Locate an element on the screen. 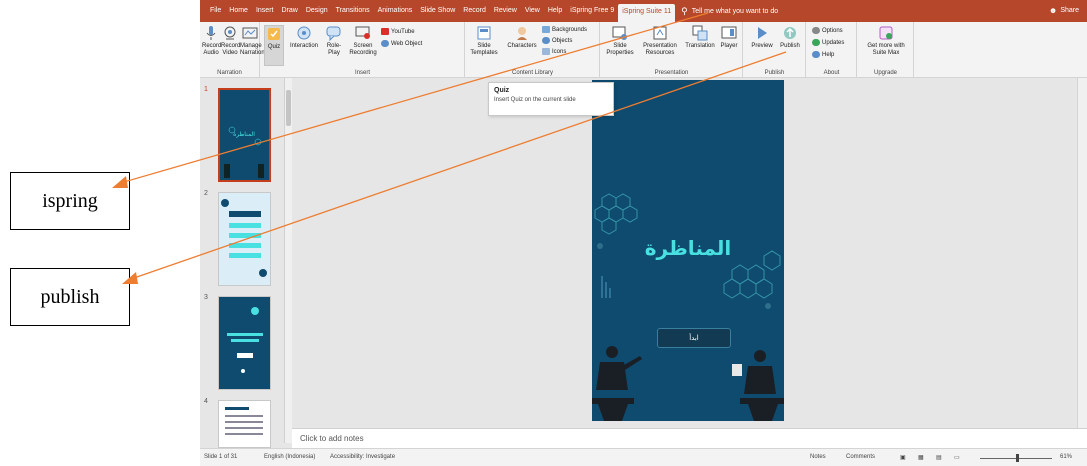 Image resolution: width=1087 pixels, height=466 pixels. record-video-button: Record Video is located at coordinates (230, 41).